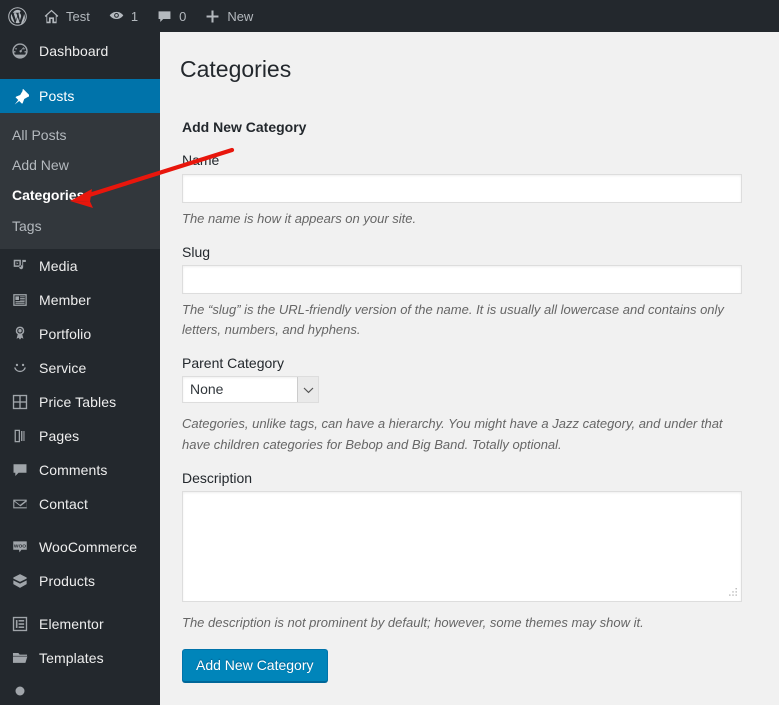 The height and width of the screenshot is (705, 779). What do you see at coordinates (233, 363) in the screenshot?
I see `field-parent-category-label: Parent Category` at bounding box center [233, 363].